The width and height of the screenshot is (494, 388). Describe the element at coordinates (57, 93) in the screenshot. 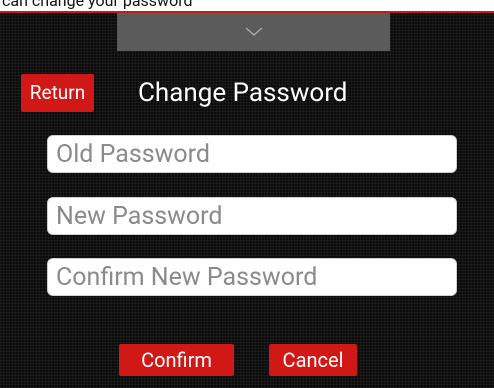

I see `return-button: Return` at that location.